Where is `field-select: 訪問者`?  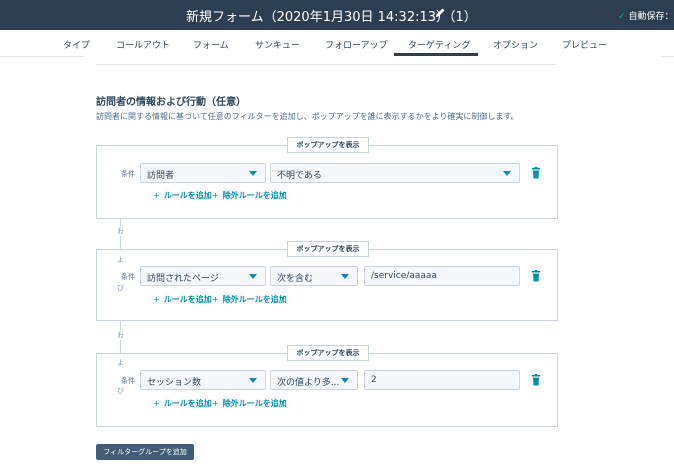
field-select: 訪問者 is located at coordinates (203, 173).